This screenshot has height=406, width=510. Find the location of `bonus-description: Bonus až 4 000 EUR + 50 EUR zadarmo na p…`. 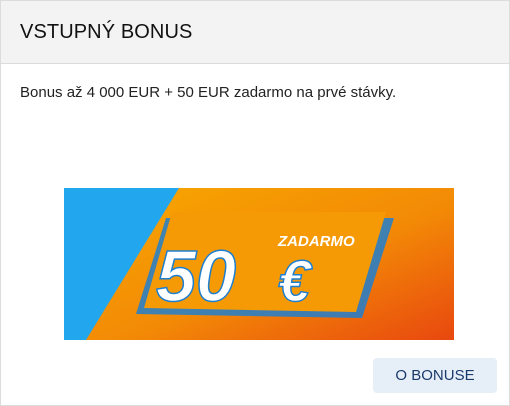

bonus-description: Bonus až 4 000 EUR + 50 EUR zadarmo na p… is located at coordinates (208, 92).